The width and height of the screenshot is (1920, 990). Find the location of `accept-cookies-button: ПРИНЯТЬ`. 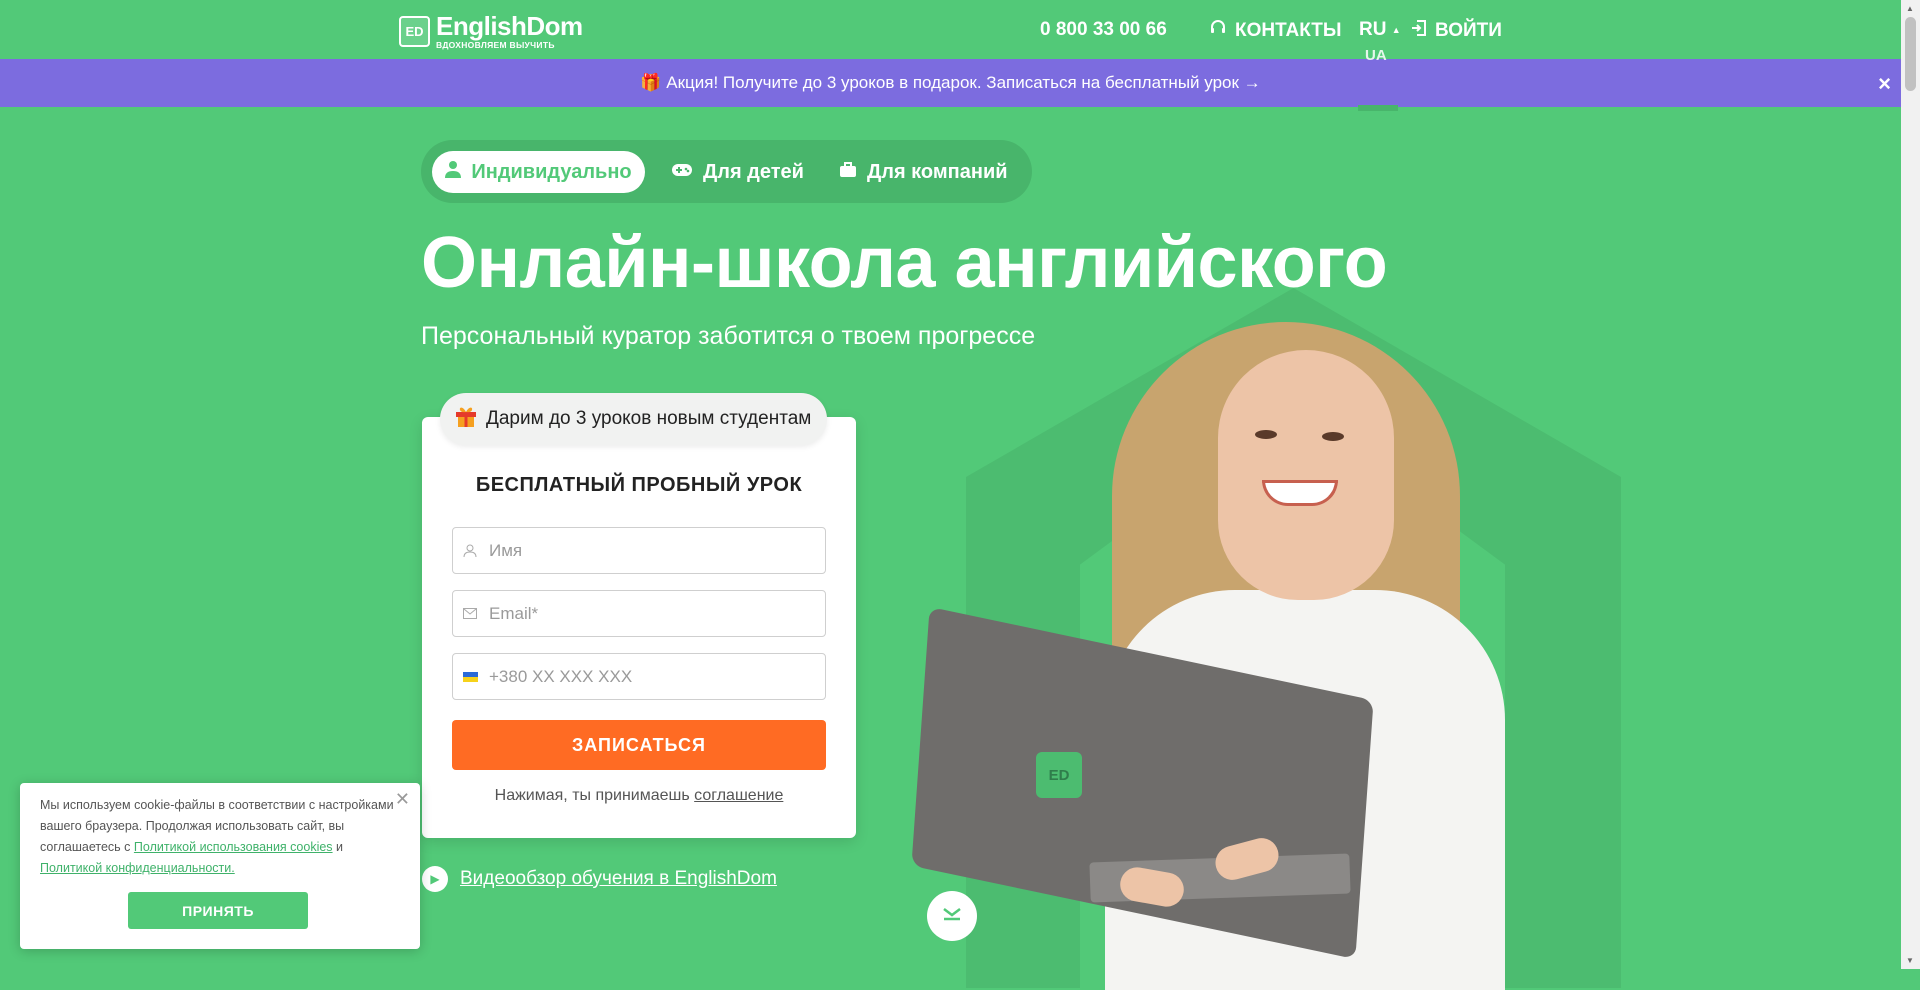

accept-cookies-button: ПРИНЯТЬ is located at coordinates (218, 910).